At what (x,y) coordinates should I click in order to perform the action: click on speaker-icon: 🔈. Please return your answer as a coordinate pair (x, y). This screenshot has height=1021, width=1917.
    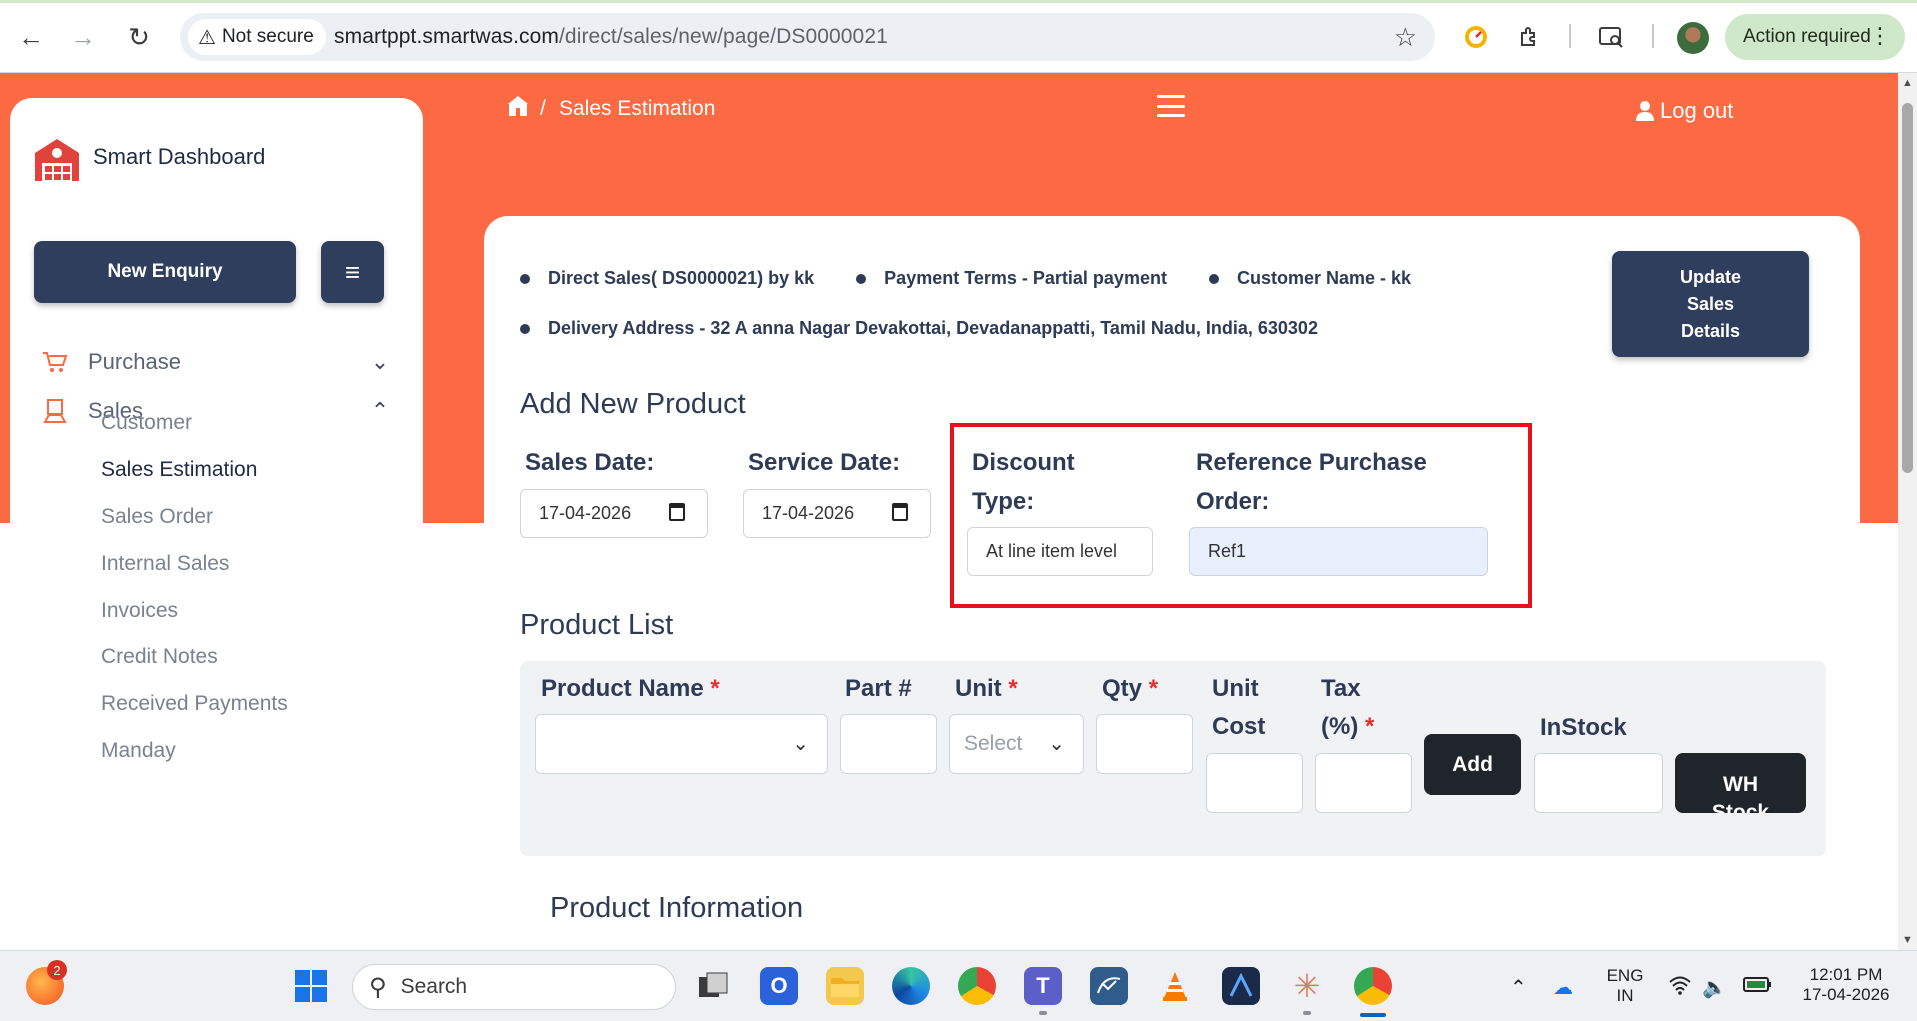
    Looking at the image, I should click on (1714, 987).